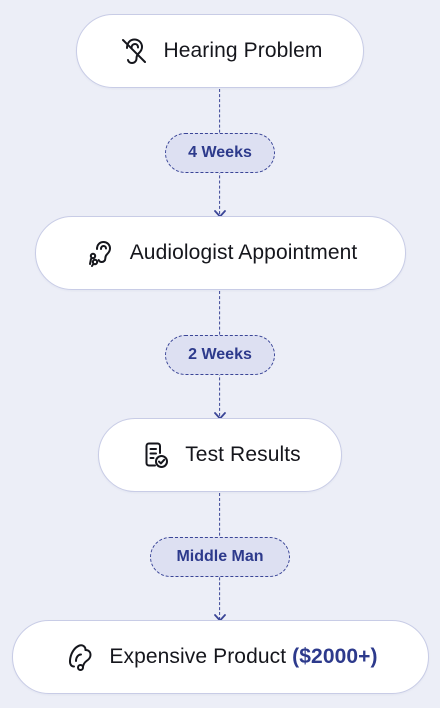  What do you see at coordinates (243, 50) in the screenshot?
I see `node-label: Hearing Problem` at bounding box center [243, 50].